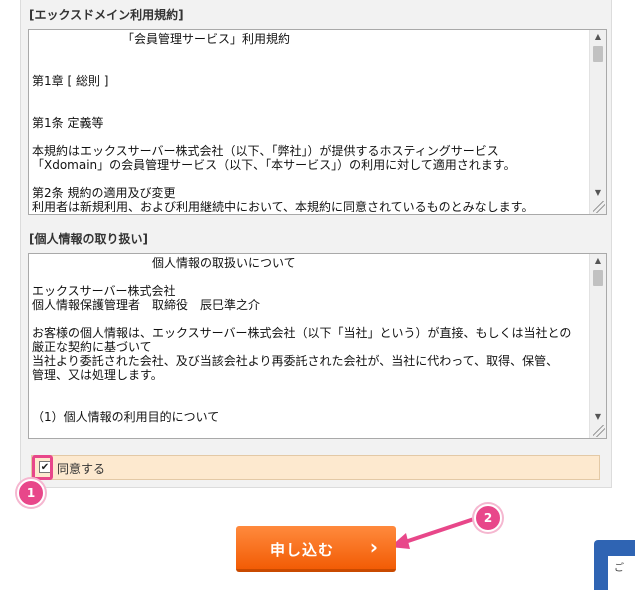 The height and width of the screenshot is (596, 635). Describe the element at coordinates (315, 467) in the screenshot. I see `agree-row: ✔ 同意する` at that location.